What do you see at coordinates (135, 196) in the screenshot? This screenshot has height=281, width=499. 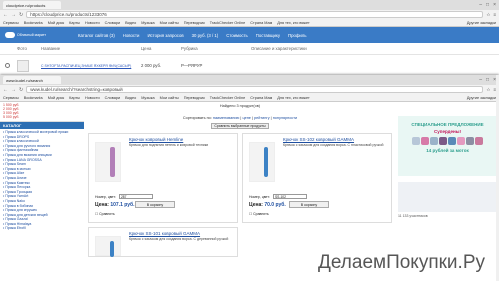 I see `variant-select: 287` at bounding box center [135, 196].